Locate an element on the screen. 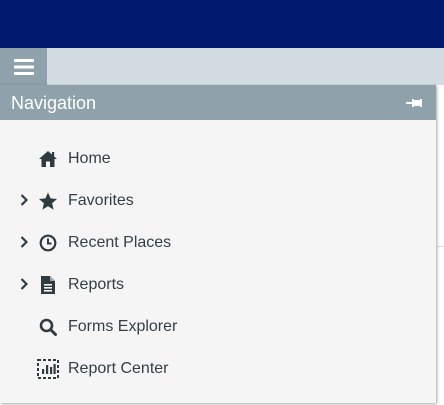 This screenshot has height=405, width=444. clock-icon is located at coordinates (48, 243).